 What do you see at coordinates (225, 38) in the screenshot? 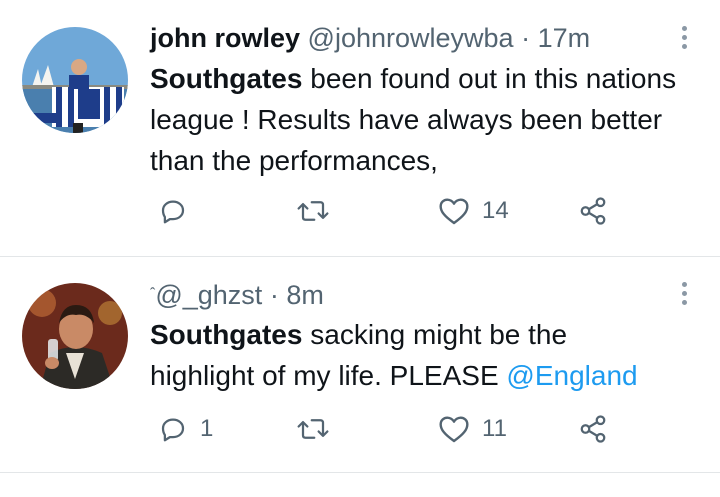
I see `display-name: john rowley` at bounding box center [225, 38].